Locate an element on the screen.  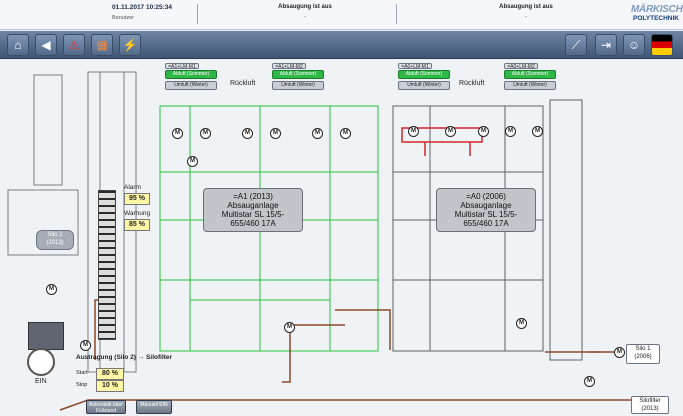
a0-umluft-winter-2-button: Umluft (Winter) is located at coordinates (530, 85).